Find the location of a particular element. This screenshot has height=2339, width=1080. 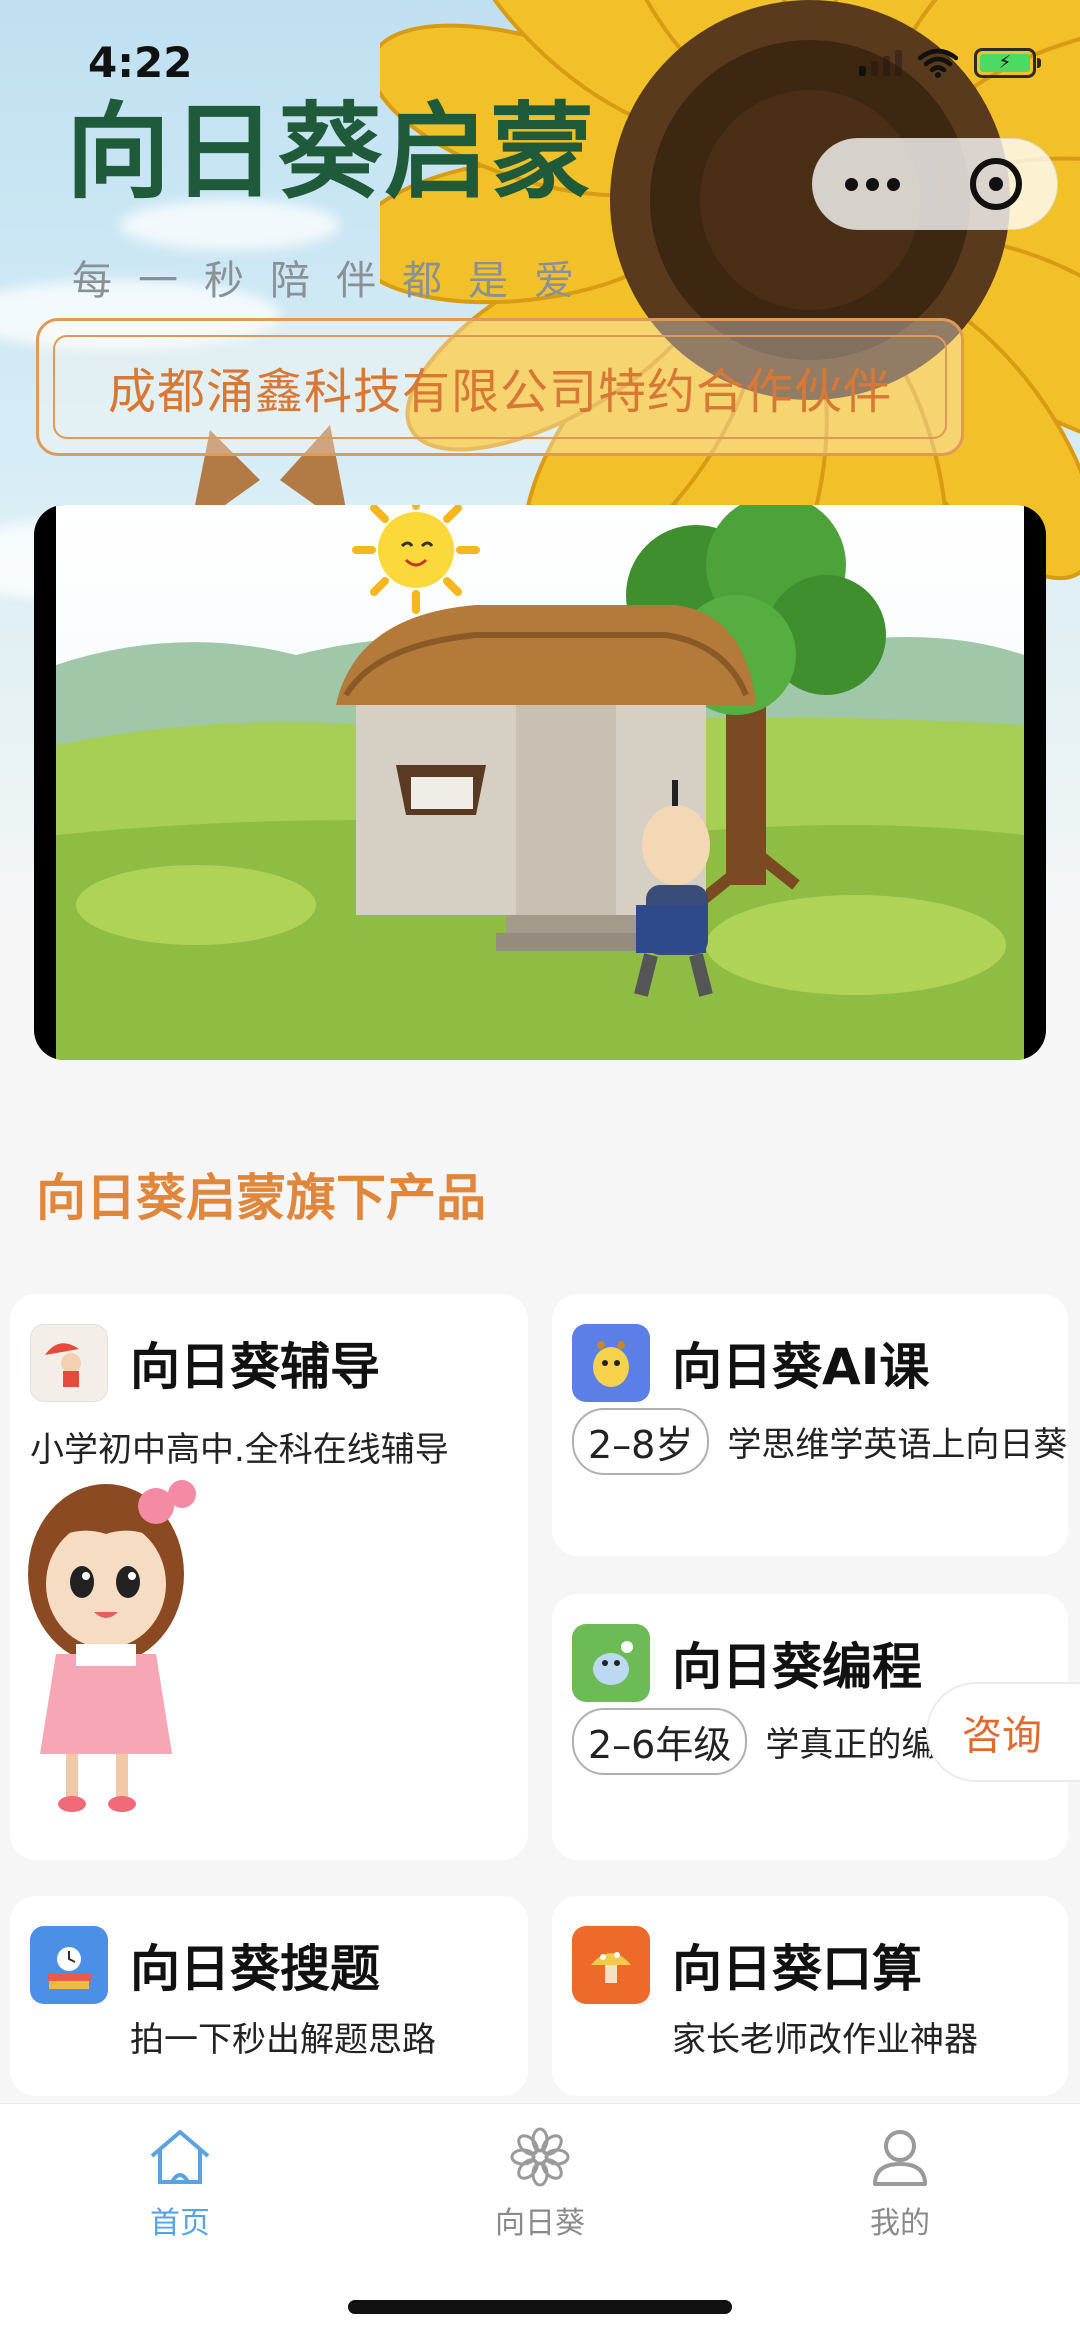

product-desc: 拍一下秒出解题思路 is located at coordinates (283, 2040).